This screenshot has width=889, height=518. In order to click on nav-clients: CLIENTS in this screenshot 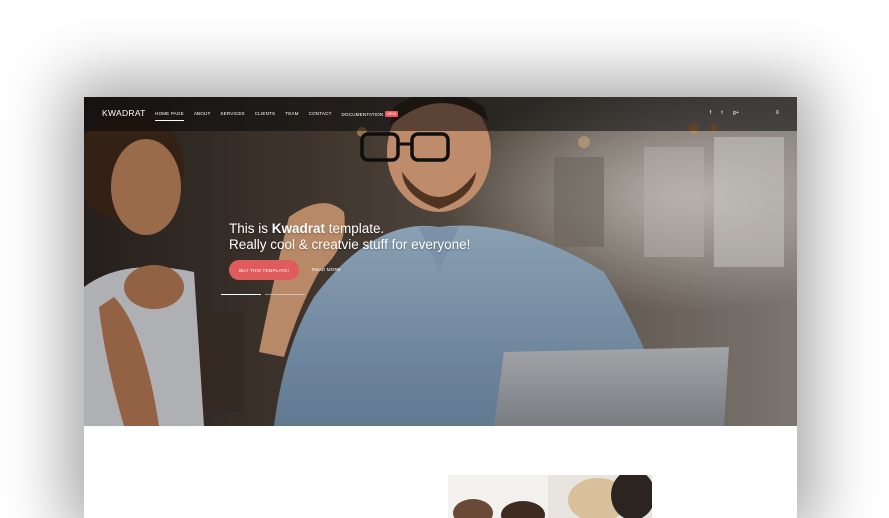, I will do `click(265, 114)`.